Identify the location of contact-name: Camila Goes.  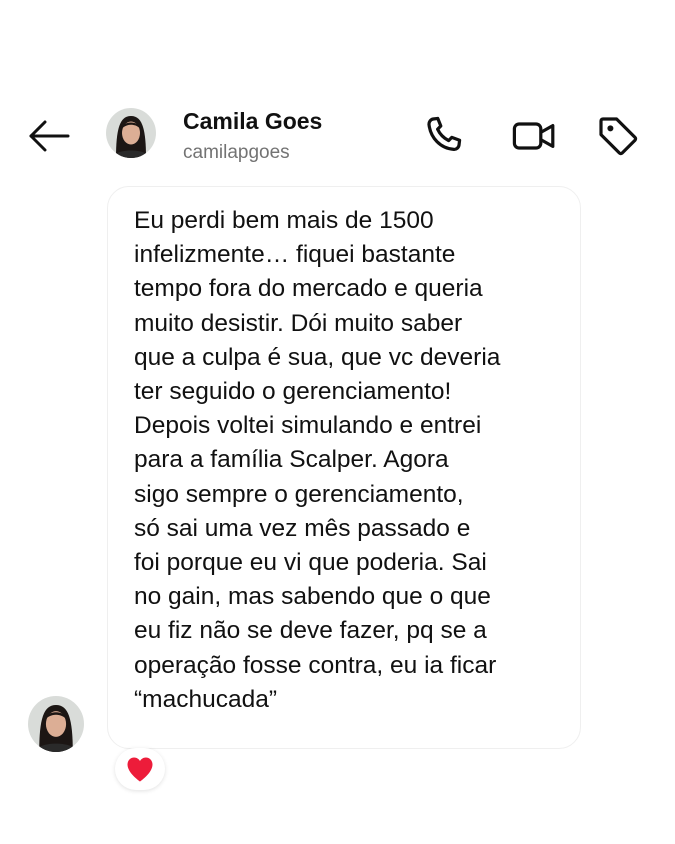
(252, 121).